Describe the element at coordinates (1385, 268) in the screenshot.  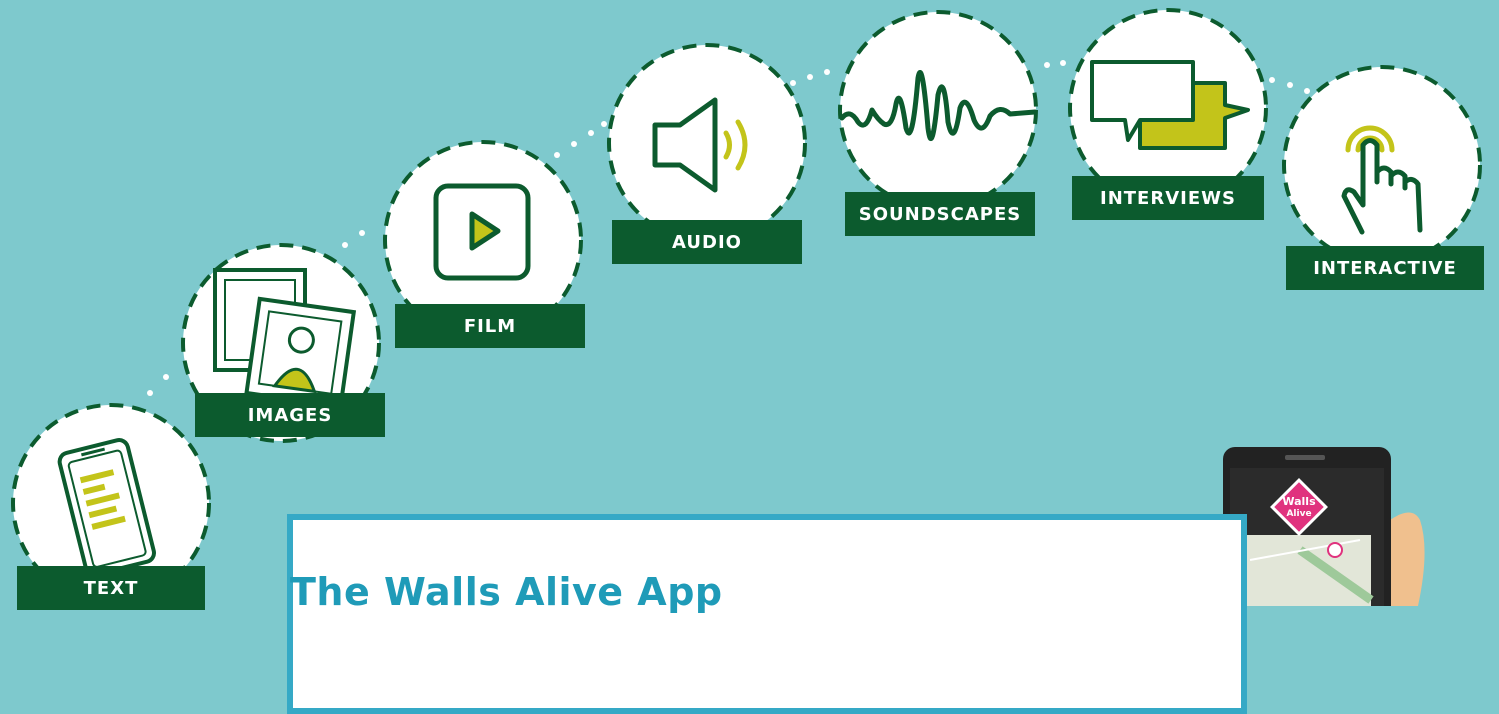
I see `label-interactive: INTERACTIVE` at that location.